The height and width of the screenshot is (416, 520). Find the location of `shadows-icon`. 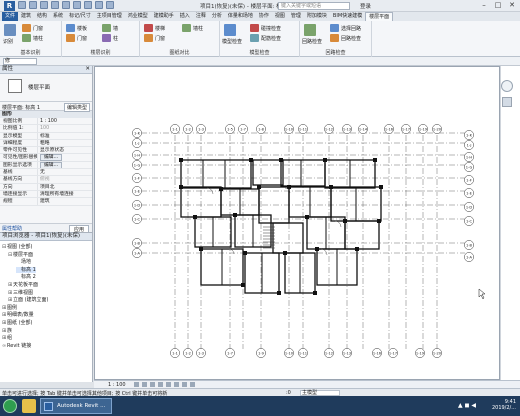

shadows-icon is located at coordinates (160, 384).